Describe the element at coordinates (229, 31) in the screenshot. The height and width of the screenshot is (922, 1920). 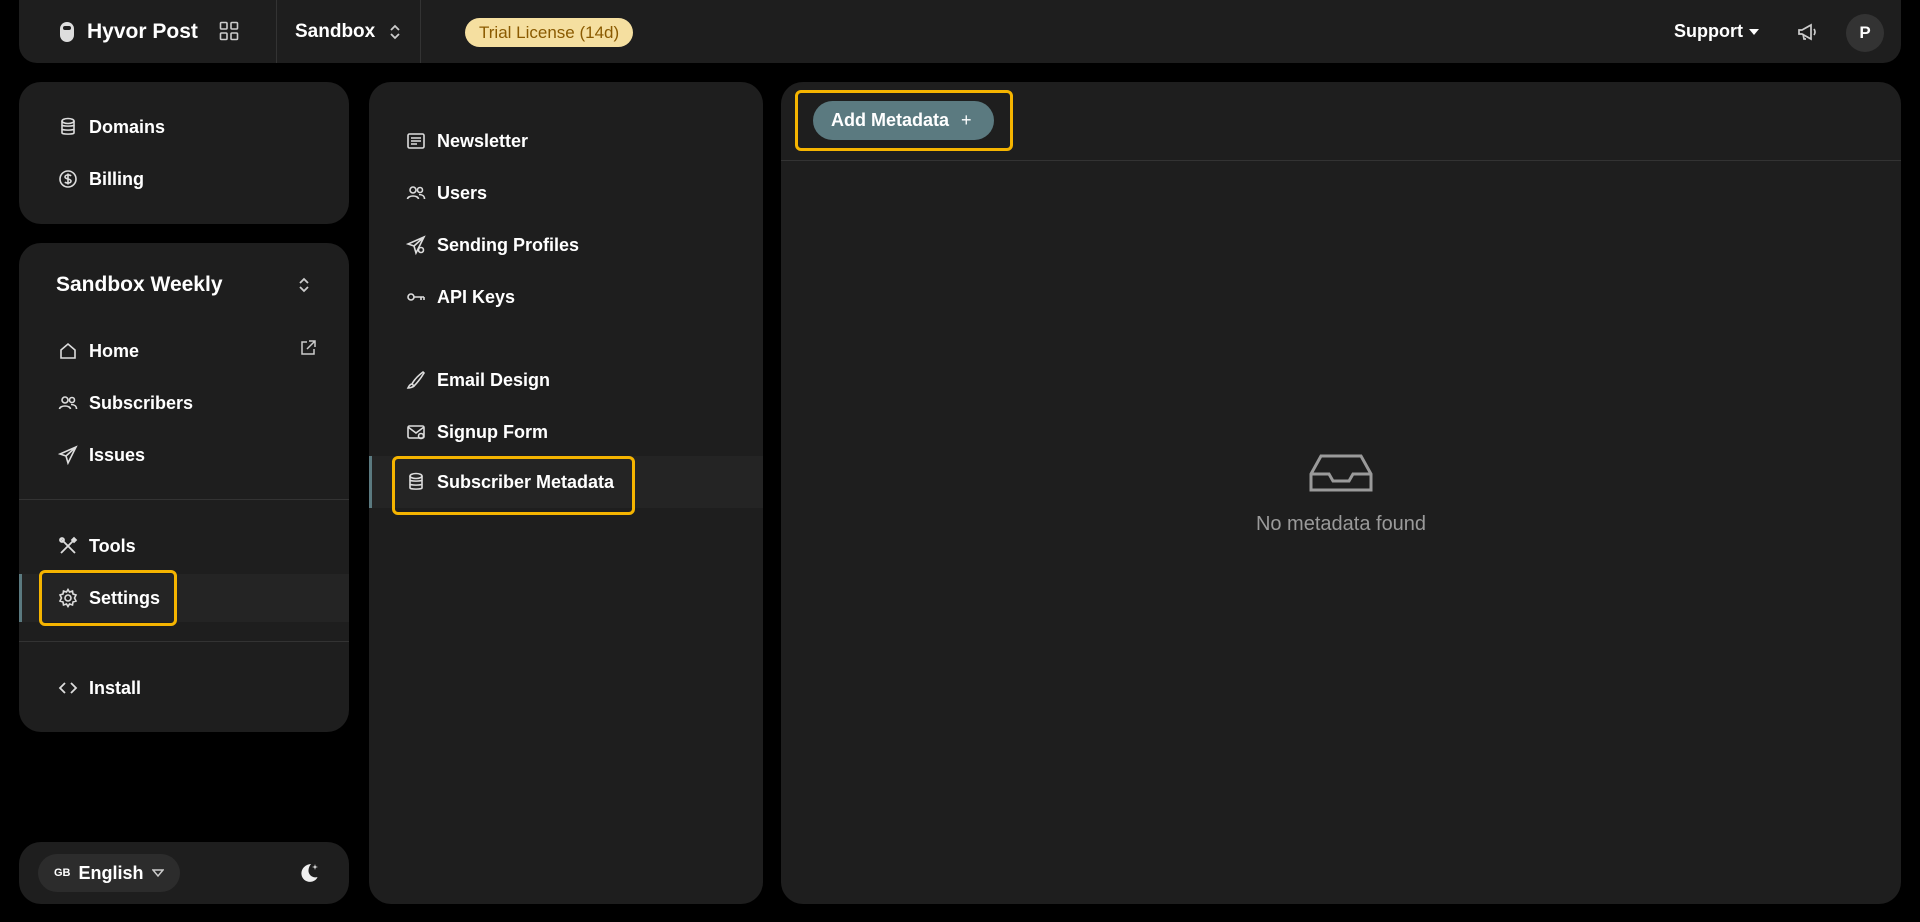
I see `apps-grid-icon` at that location.